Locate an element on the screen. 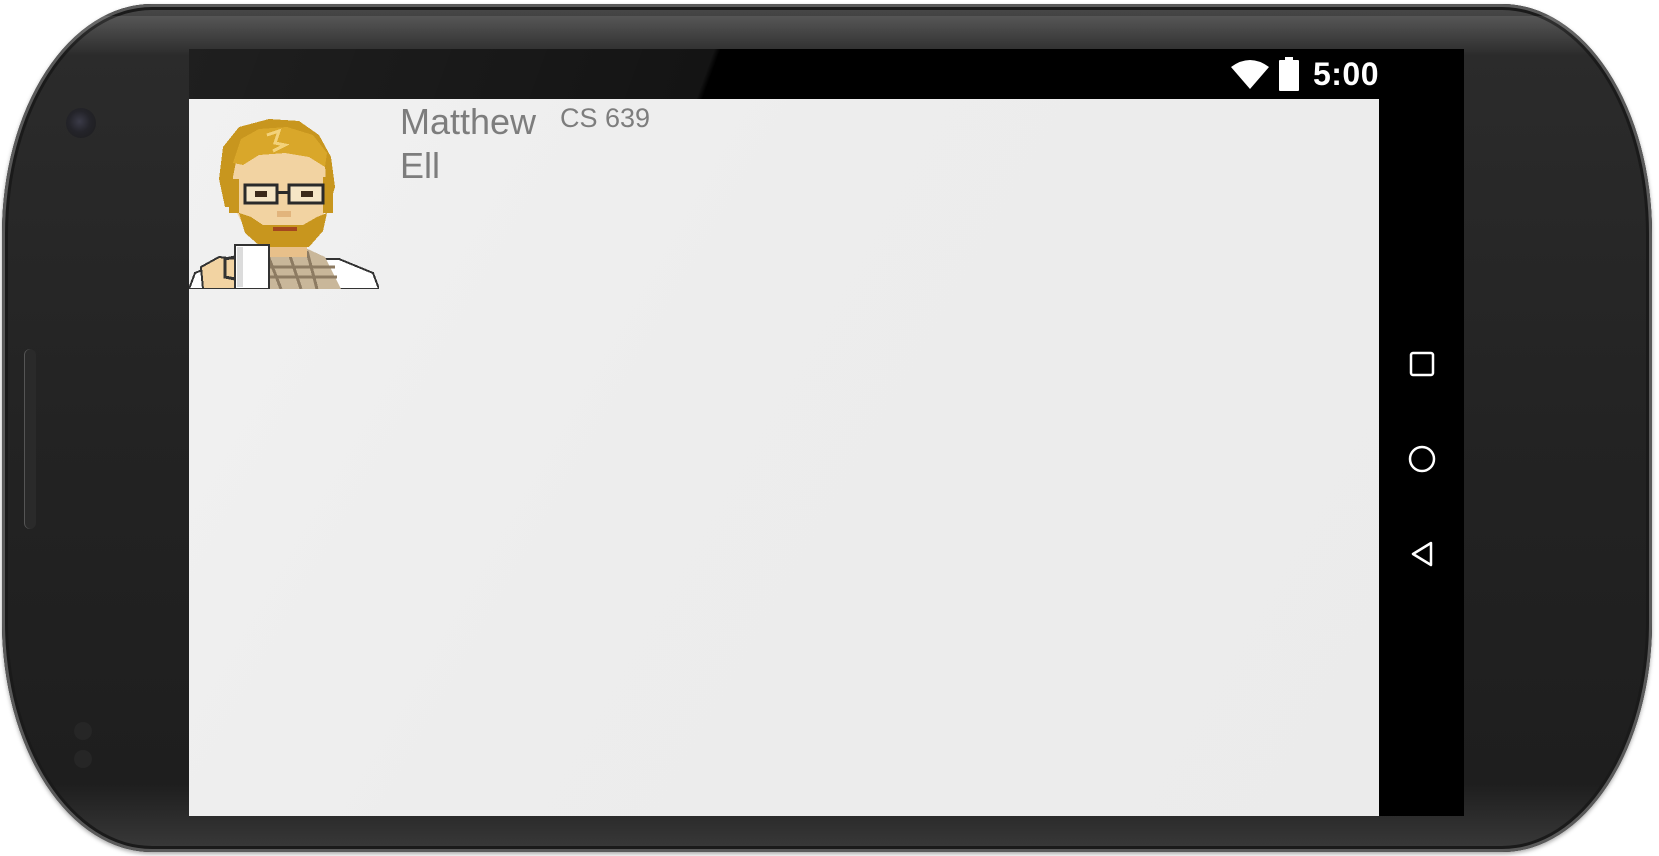 This screenshot has width=1659, height=856. device-side-grille is located at coordinates (30, 439).